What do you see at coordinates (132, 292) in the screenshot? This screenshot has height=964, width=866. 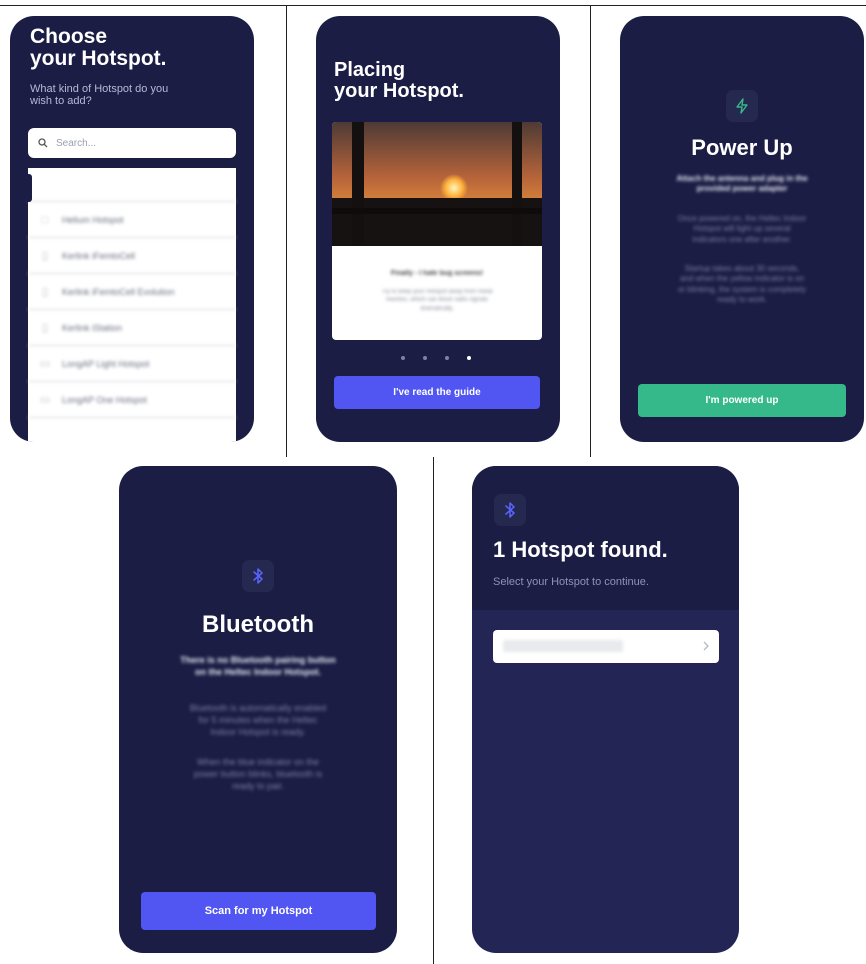 I see `hotspot-type-row: ▯ Kerlink iFemtoCell Evolution` at bounding box center [132, 292].